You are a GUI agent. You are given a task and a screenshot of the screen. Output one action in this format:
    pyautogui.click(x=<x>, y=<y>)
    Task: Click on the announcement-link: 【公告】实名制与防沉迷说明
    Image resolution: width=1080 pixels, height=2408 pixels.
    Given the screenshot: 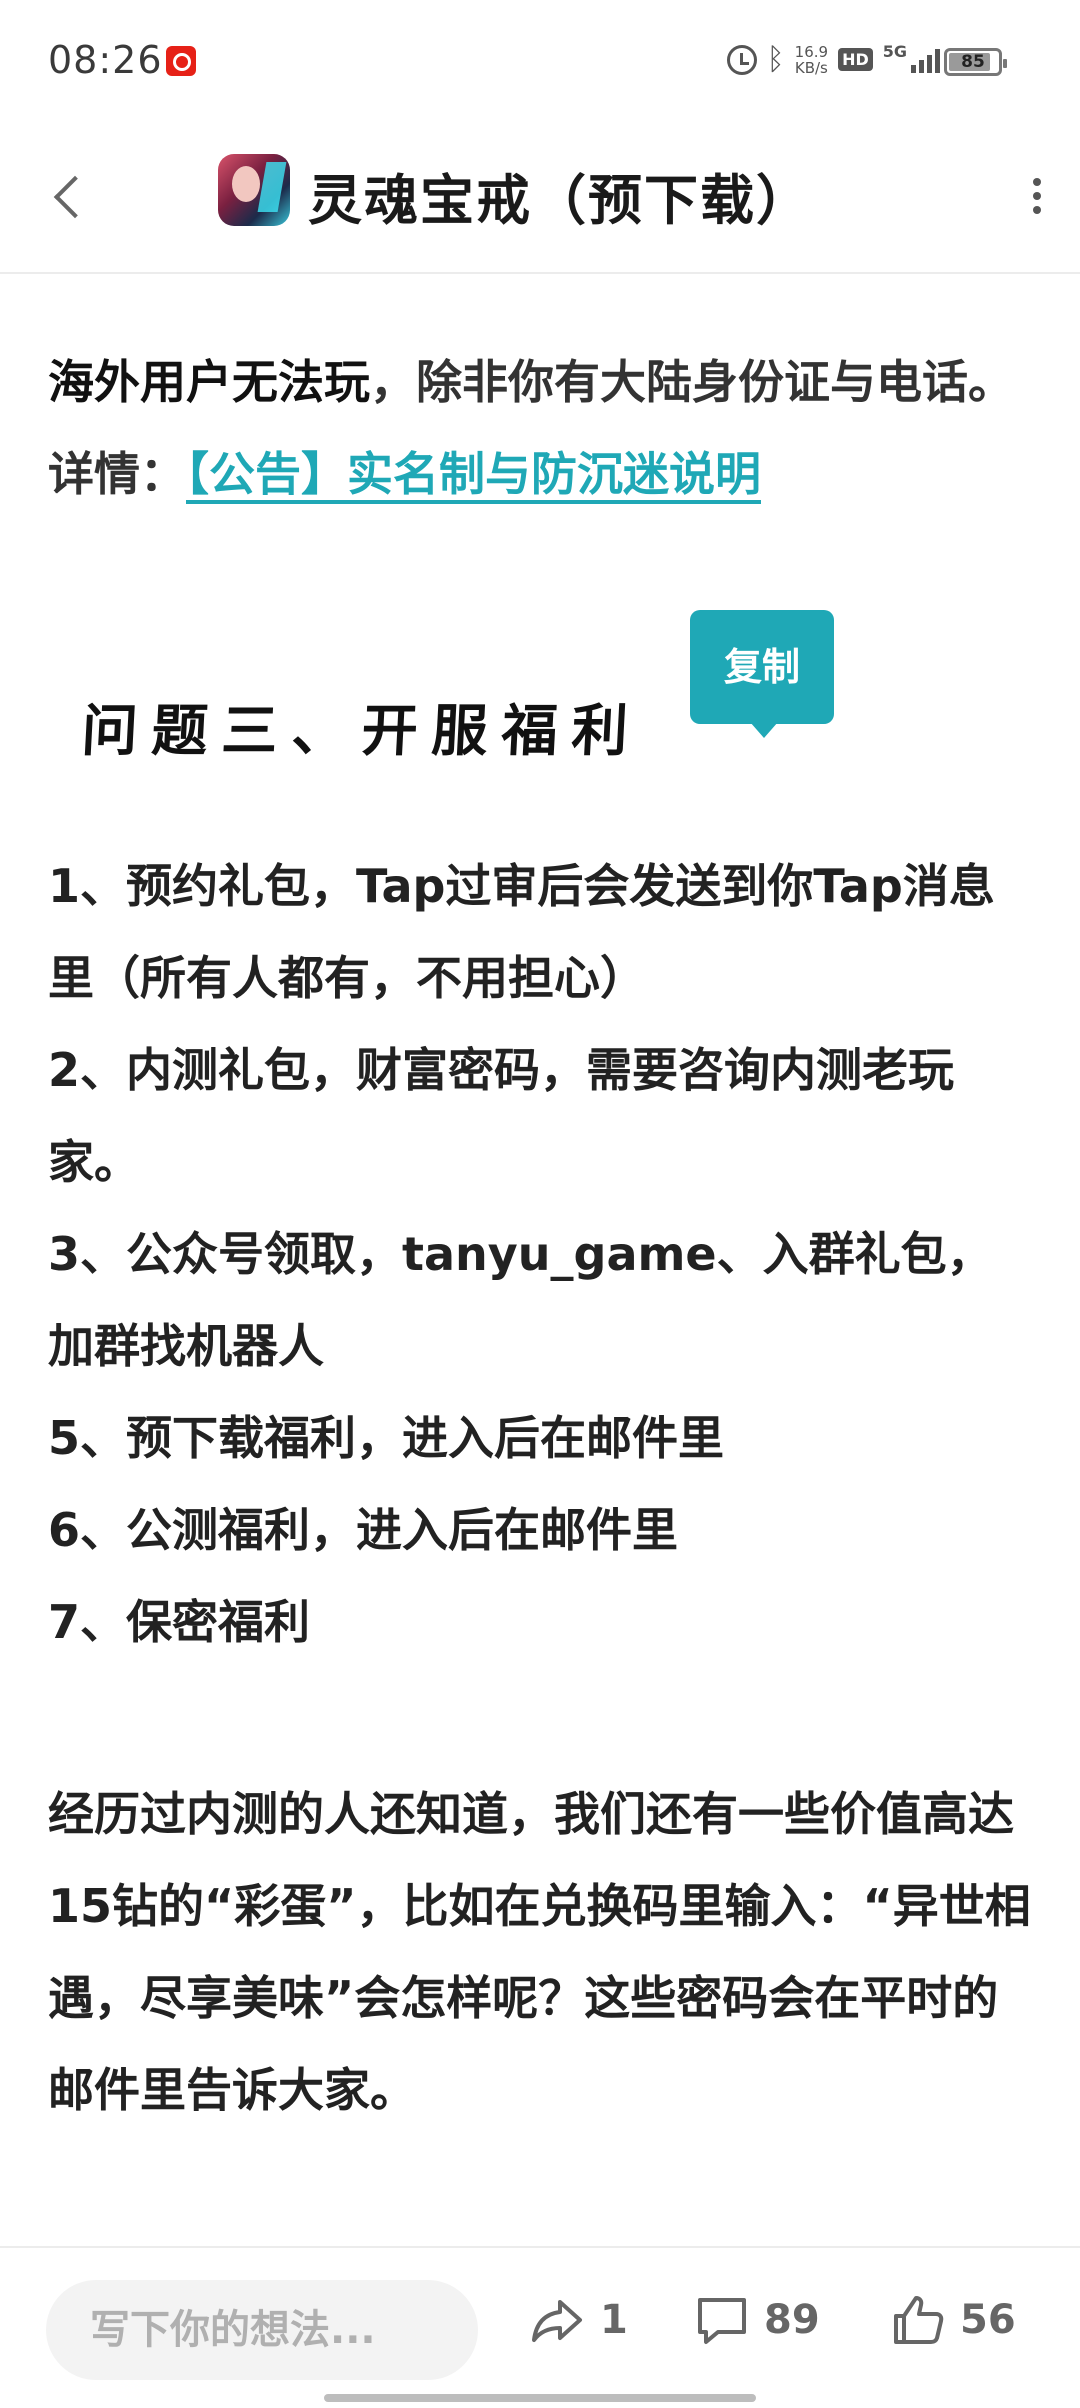 What is the action you would take?
    pyautogui.click(x=473, y=474)
    